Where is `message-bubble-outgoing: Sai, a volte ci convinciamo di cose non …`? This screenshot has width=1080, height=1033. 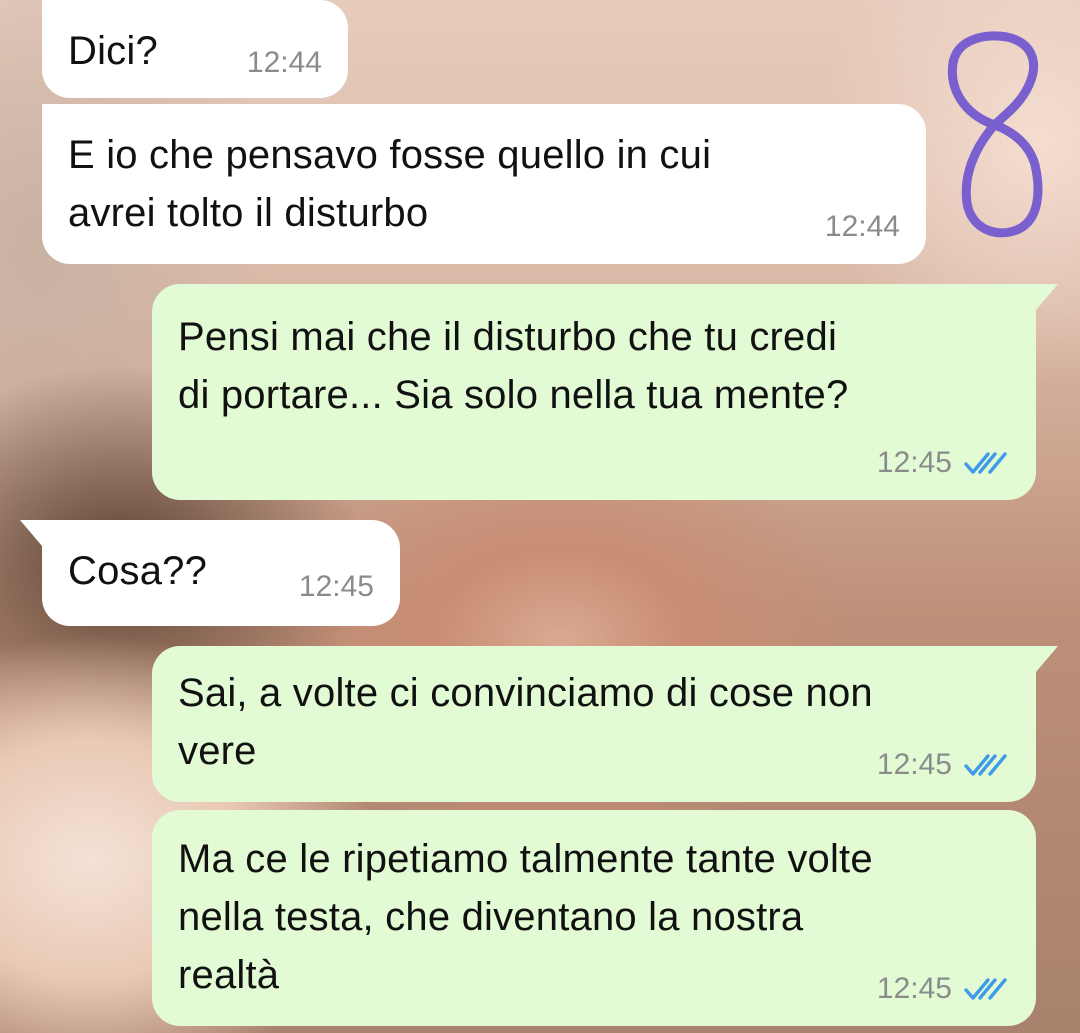
message-bubble-outgoing: Sai, a volte ci convinciamo di cose non … is located at coordinates (605, 724).